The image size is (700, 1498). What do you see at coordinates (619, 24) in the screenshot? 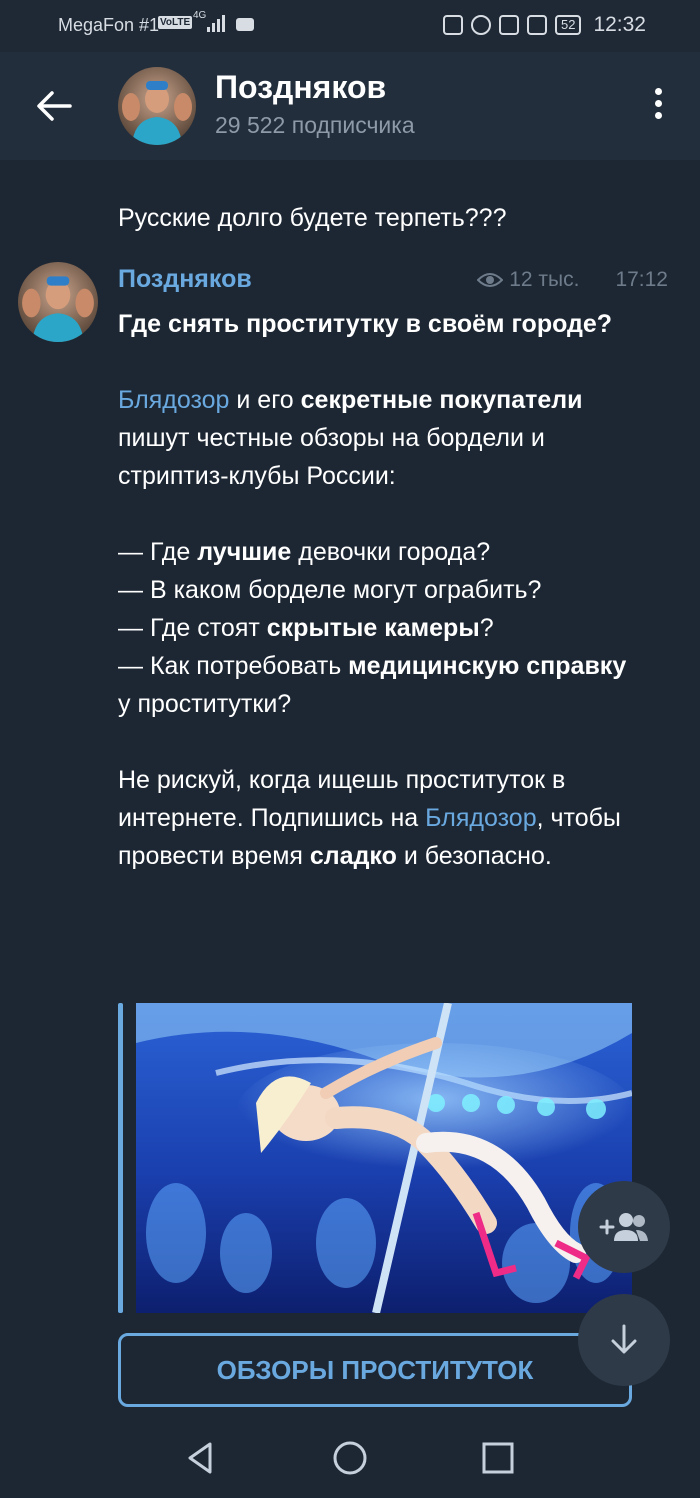
I see `clock: 12:32` at bounding box center [619, 24].